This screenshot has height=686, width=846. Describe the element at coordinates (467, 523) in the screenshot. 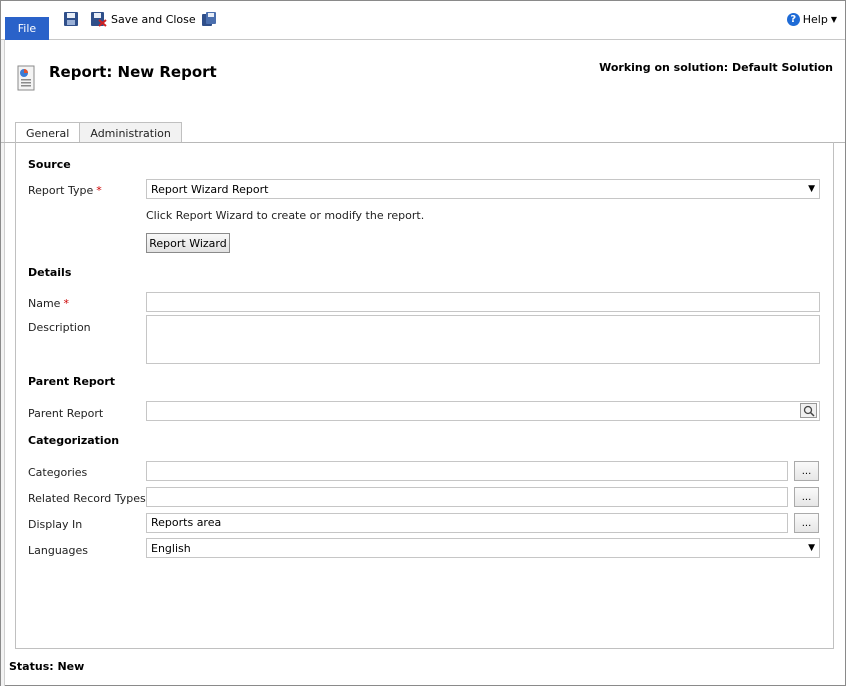

I see `display-in-field: Reports area` at that location.